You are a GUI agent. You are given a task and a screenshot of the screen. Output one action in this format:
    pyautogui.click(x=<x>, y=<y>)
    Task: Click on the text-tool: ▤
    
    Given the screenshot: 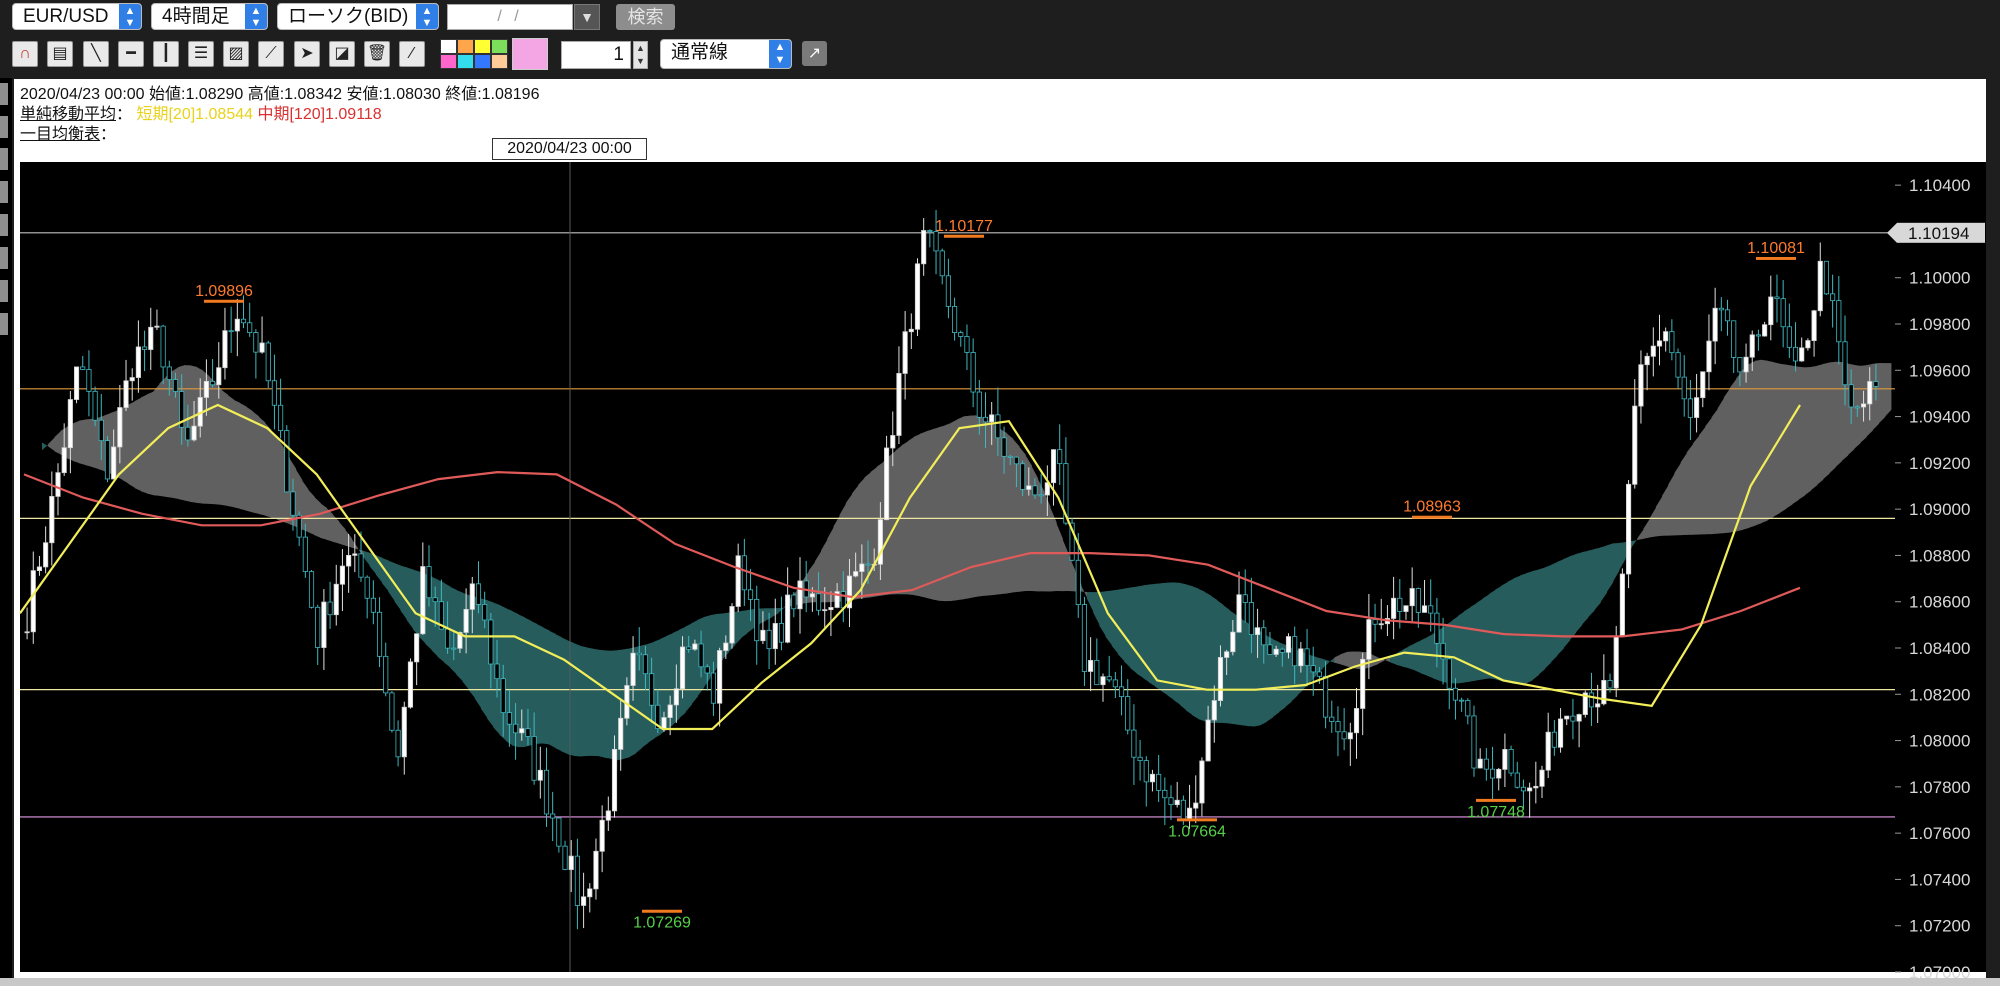 What is the action you would take?
    pyautogui.click(x=60, y=54)
    